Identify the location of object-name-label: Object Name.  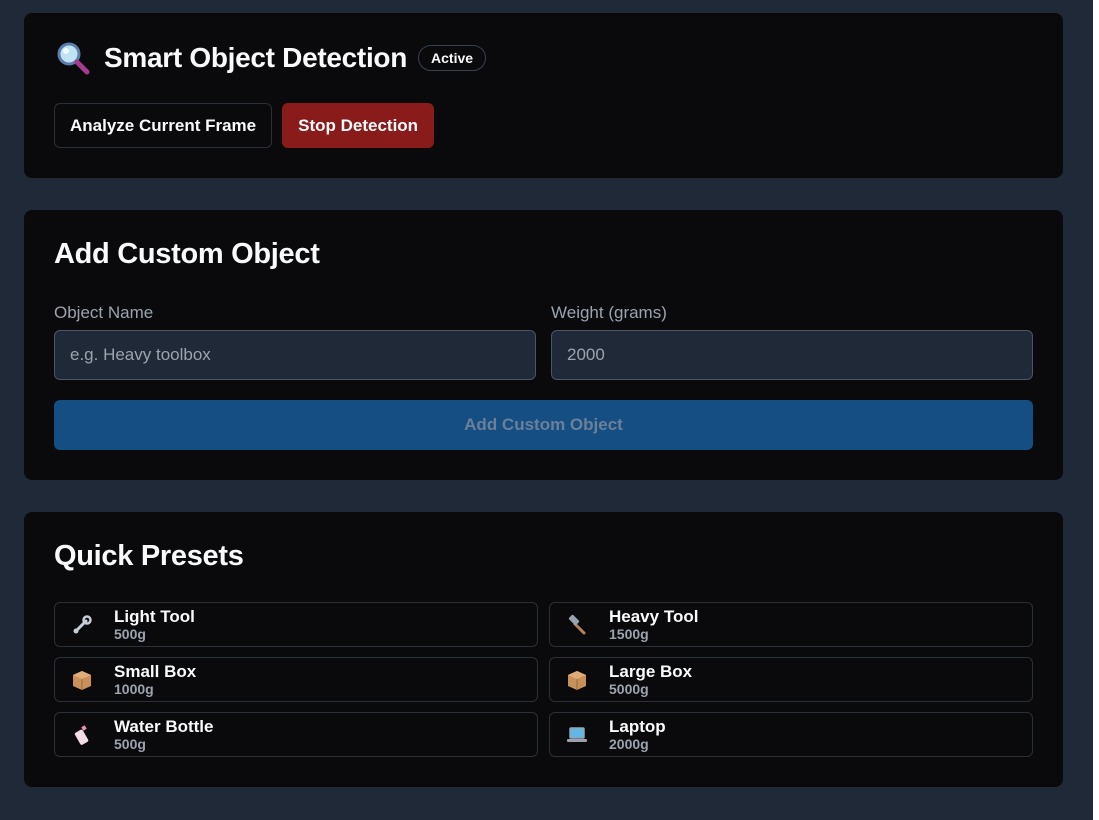
(104, 312).